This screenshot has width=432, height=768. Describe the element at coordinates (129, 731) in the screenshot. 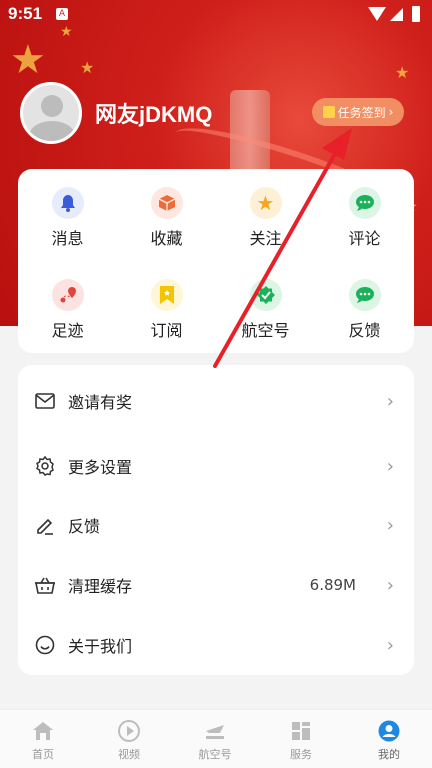

I see `play-icon` at that location.